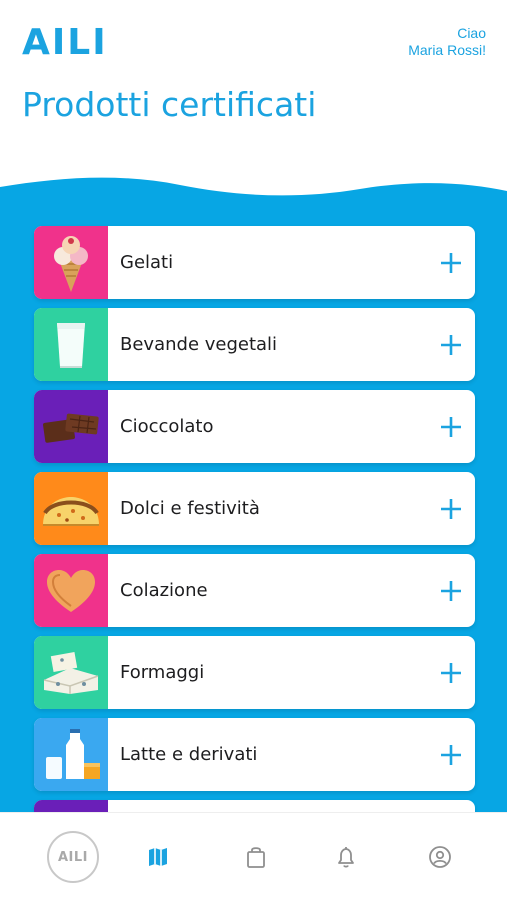 This screenshot has height=900, width=507. What do you see at coordinates (71, 754) in the screenshot?
I see `milk-bottle-icon` at bounding box center [71, 754].